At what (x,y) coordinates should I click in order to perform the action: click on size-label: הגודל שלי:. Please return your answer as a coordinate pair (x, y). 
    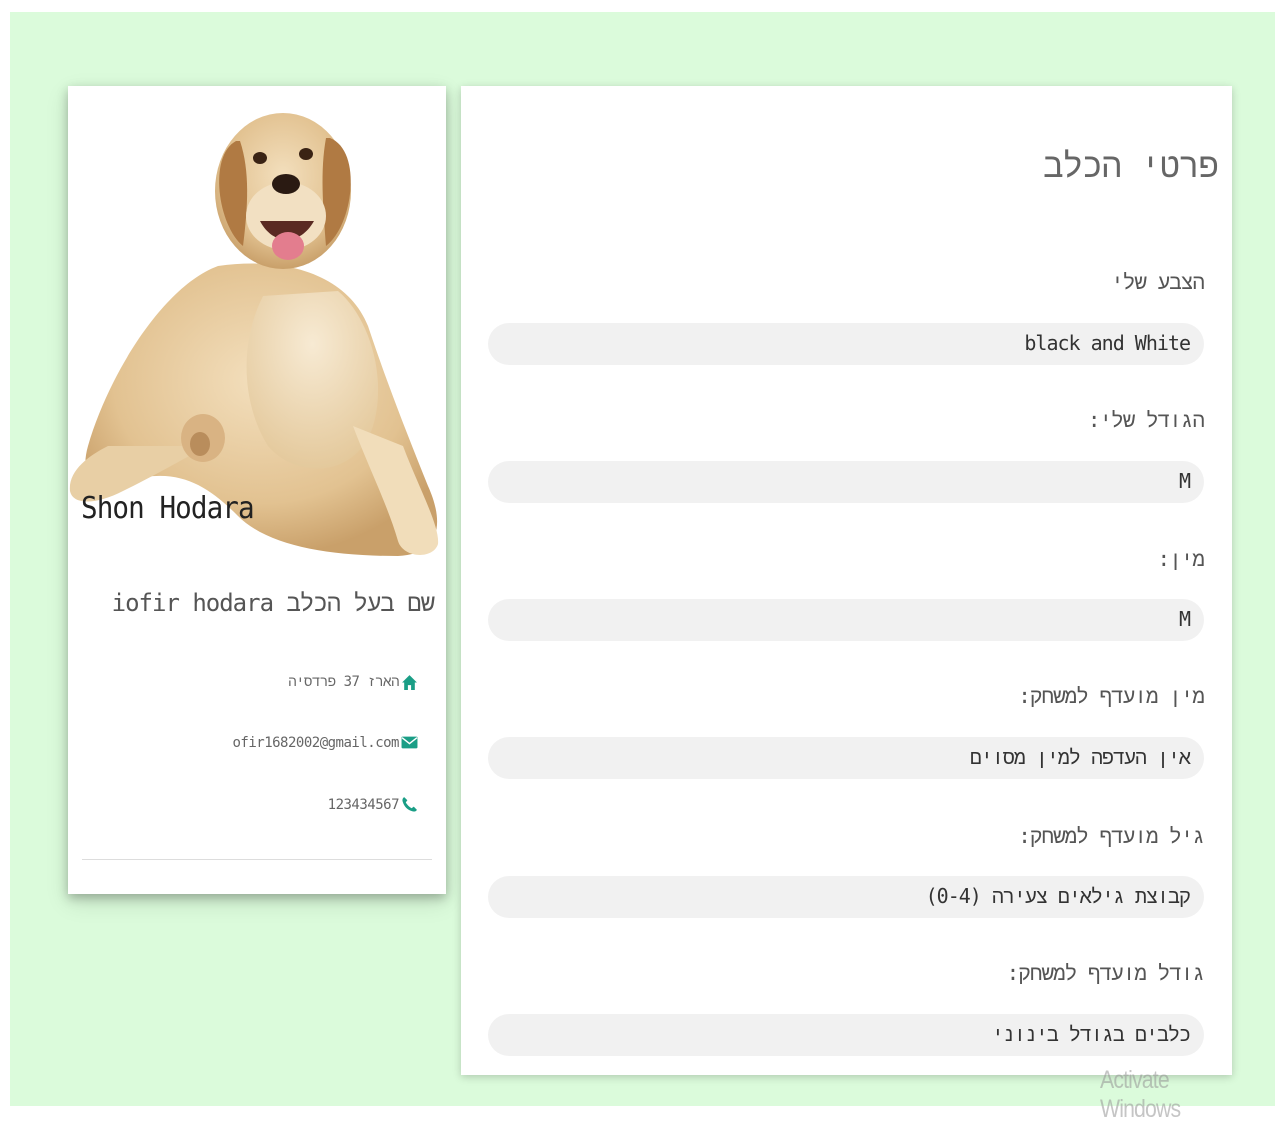
    Looking at the image, I should click on (1146, 420).